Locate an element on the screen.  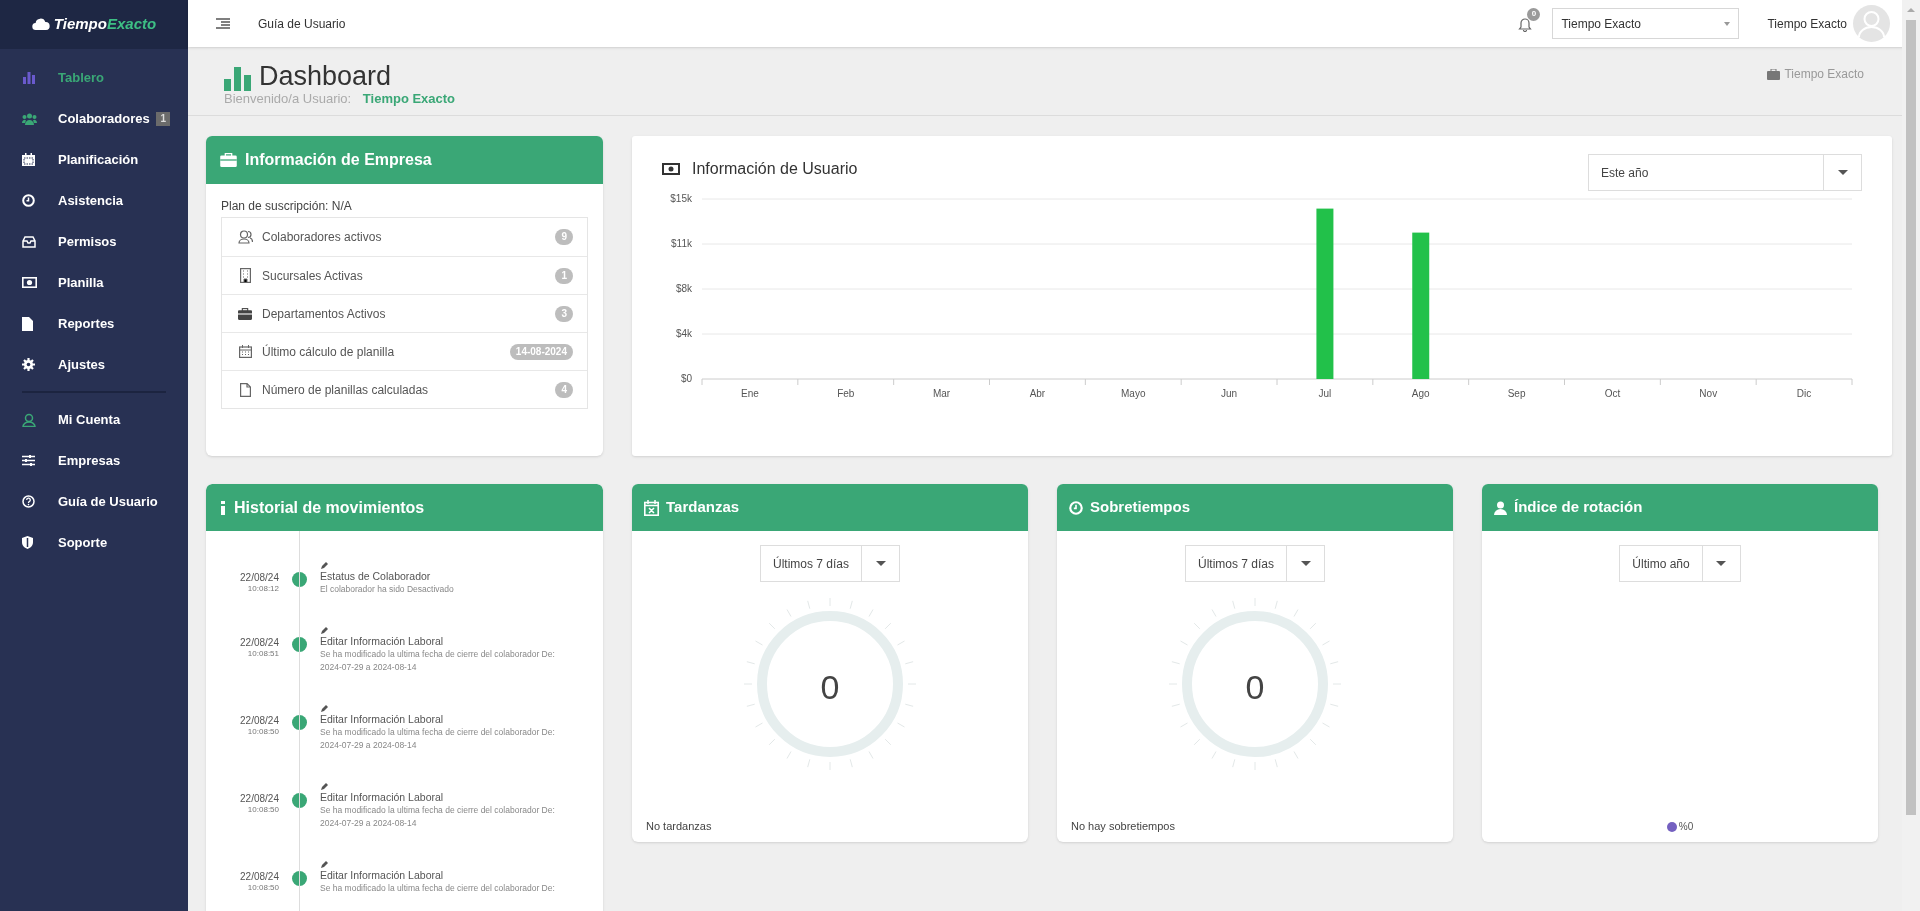
count-badge: 9 is located at coordinates (564, 237).